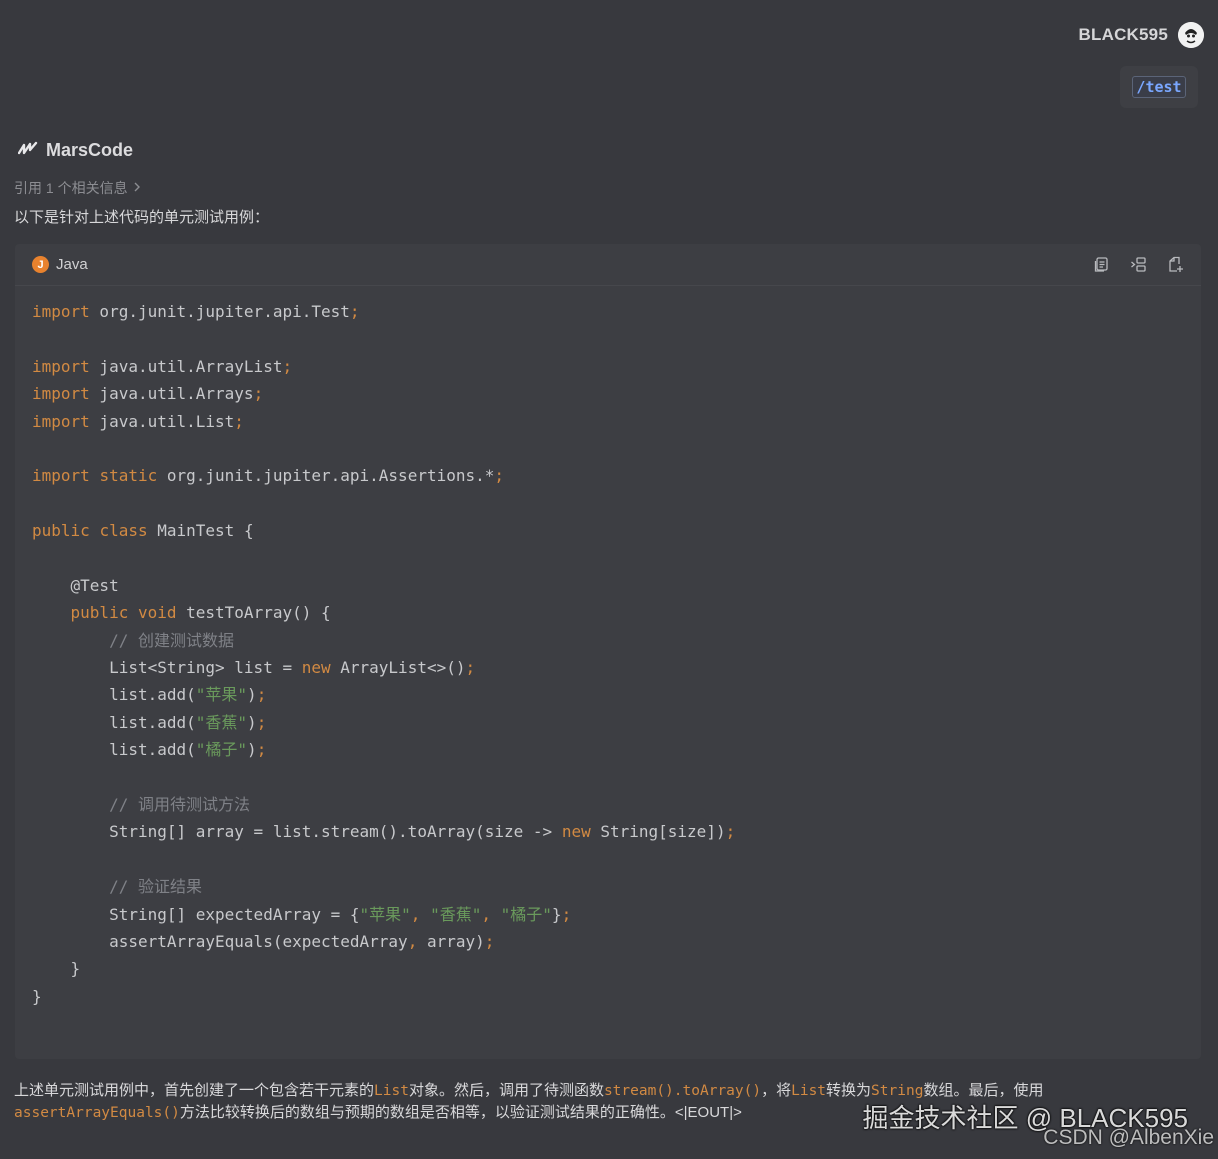 This screenshot has height=1159, width=1218. What do you see at coordinates (608, 265) in the screenshot?
I see `code-header: J Java` at bounding box center [608, 265].